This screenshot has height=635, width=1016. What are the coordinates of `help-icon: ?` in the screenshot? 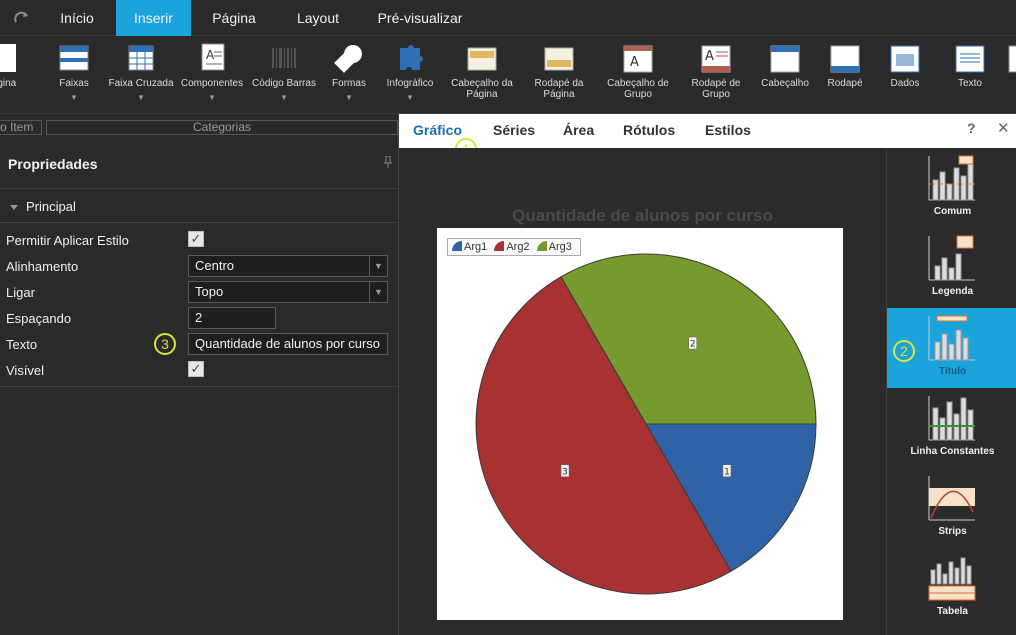 It's located at (971, 128).